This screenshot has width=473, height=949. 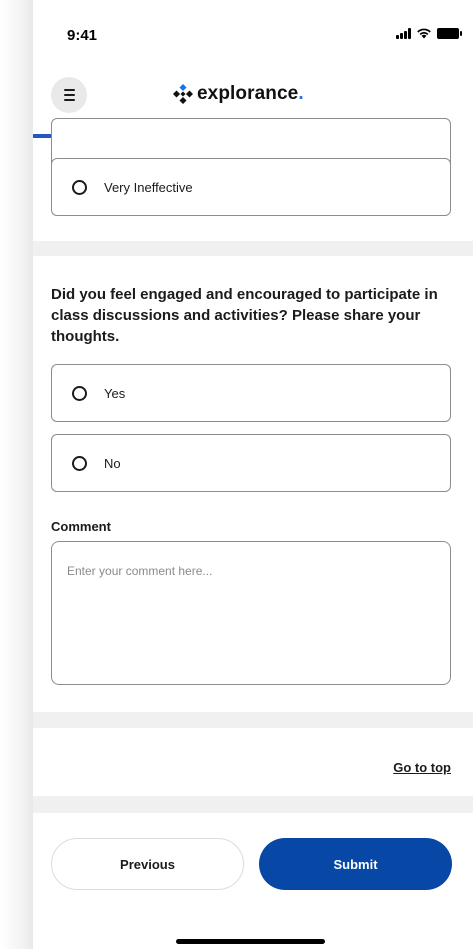 What do you see at coordinates (112, 463) in the screenshot?
I see `option-label: No` at bounding box center [112, 463].